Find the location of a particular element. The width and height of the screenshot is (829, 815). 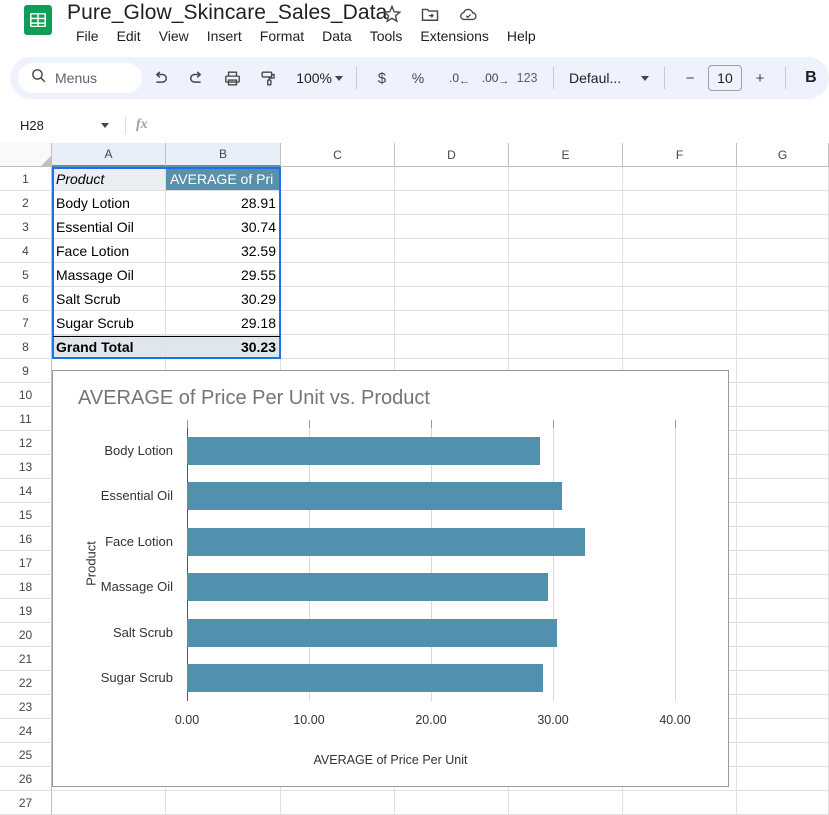

cell-F27 is located at coordinates (680, 803).